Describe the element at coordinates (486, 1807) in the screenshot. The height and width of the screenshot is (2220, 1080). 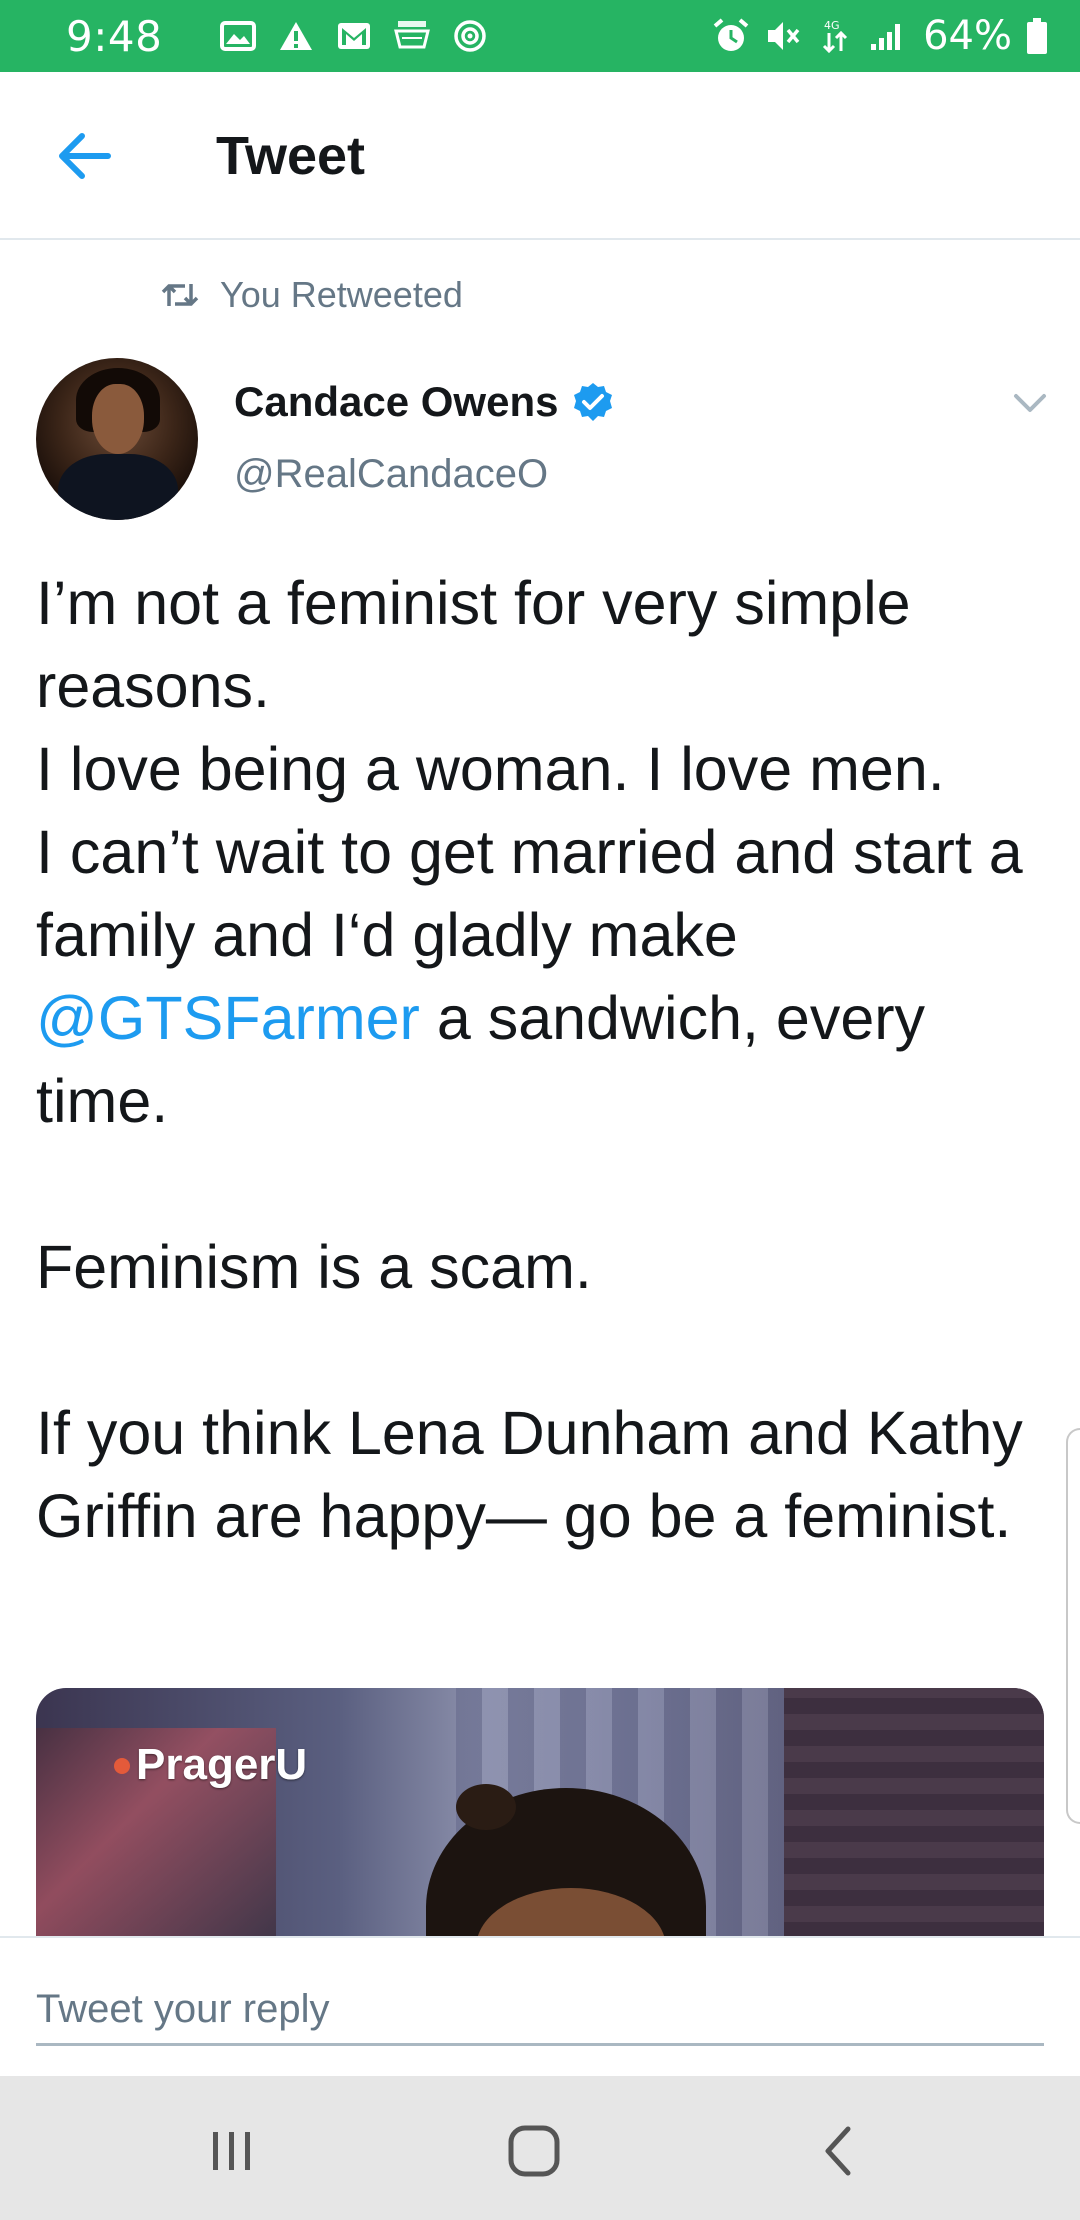
I see `media-person-bun` at that location.